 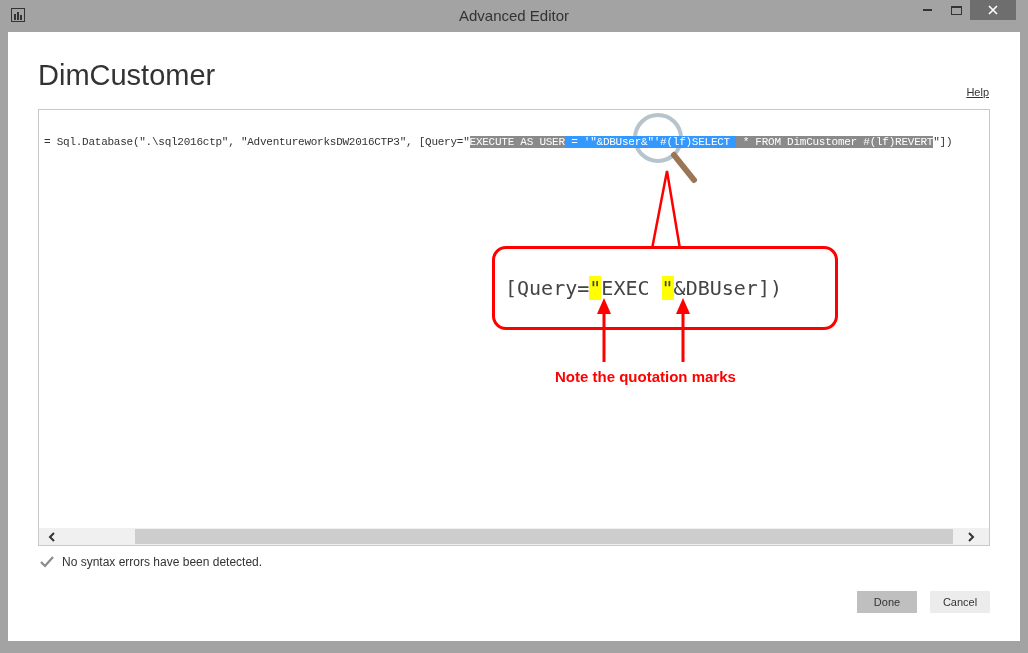 I want to click on scrollbar-thumb, so click(x=544, y=536).